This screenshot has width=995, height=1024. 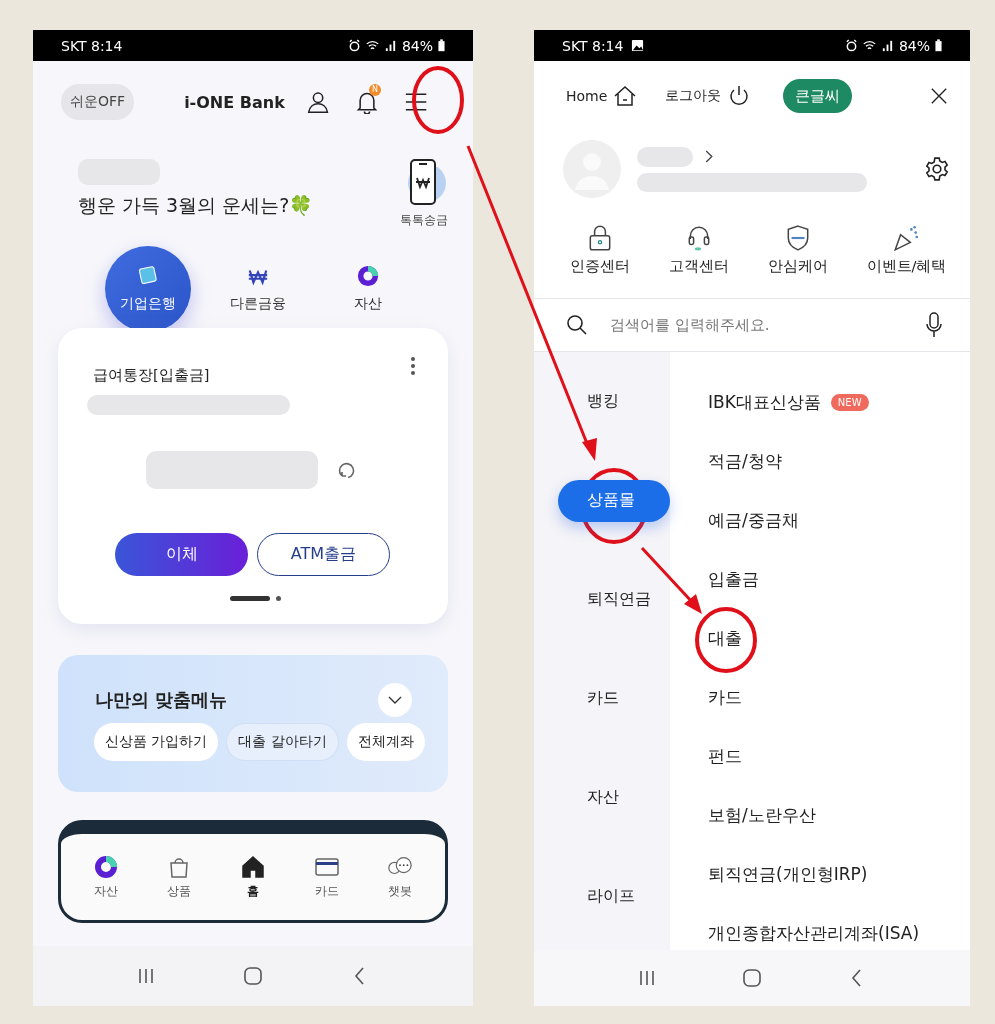 What do you see at coordinates (584, 896) in the screenshot?
I see `category-item: 라이프` at bounding box center [584, 896].